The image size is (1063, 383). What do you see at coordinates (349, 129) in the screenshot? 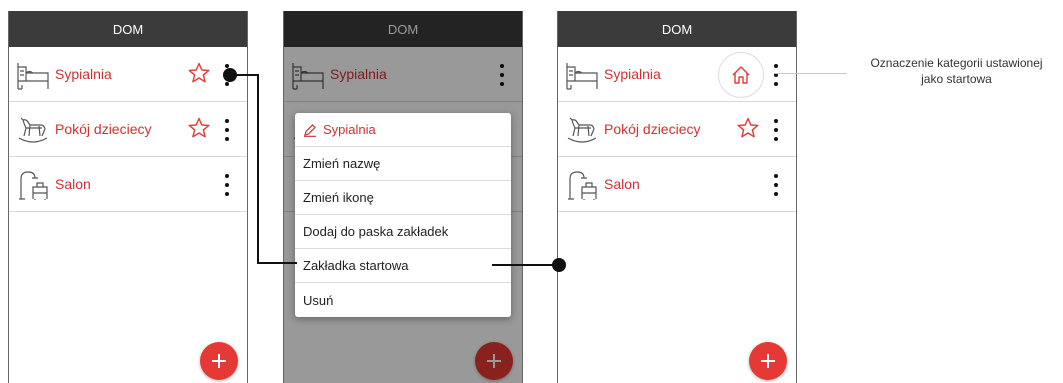
I see `context-menu-title: Sypialnia` at bounding box center [349, 129].